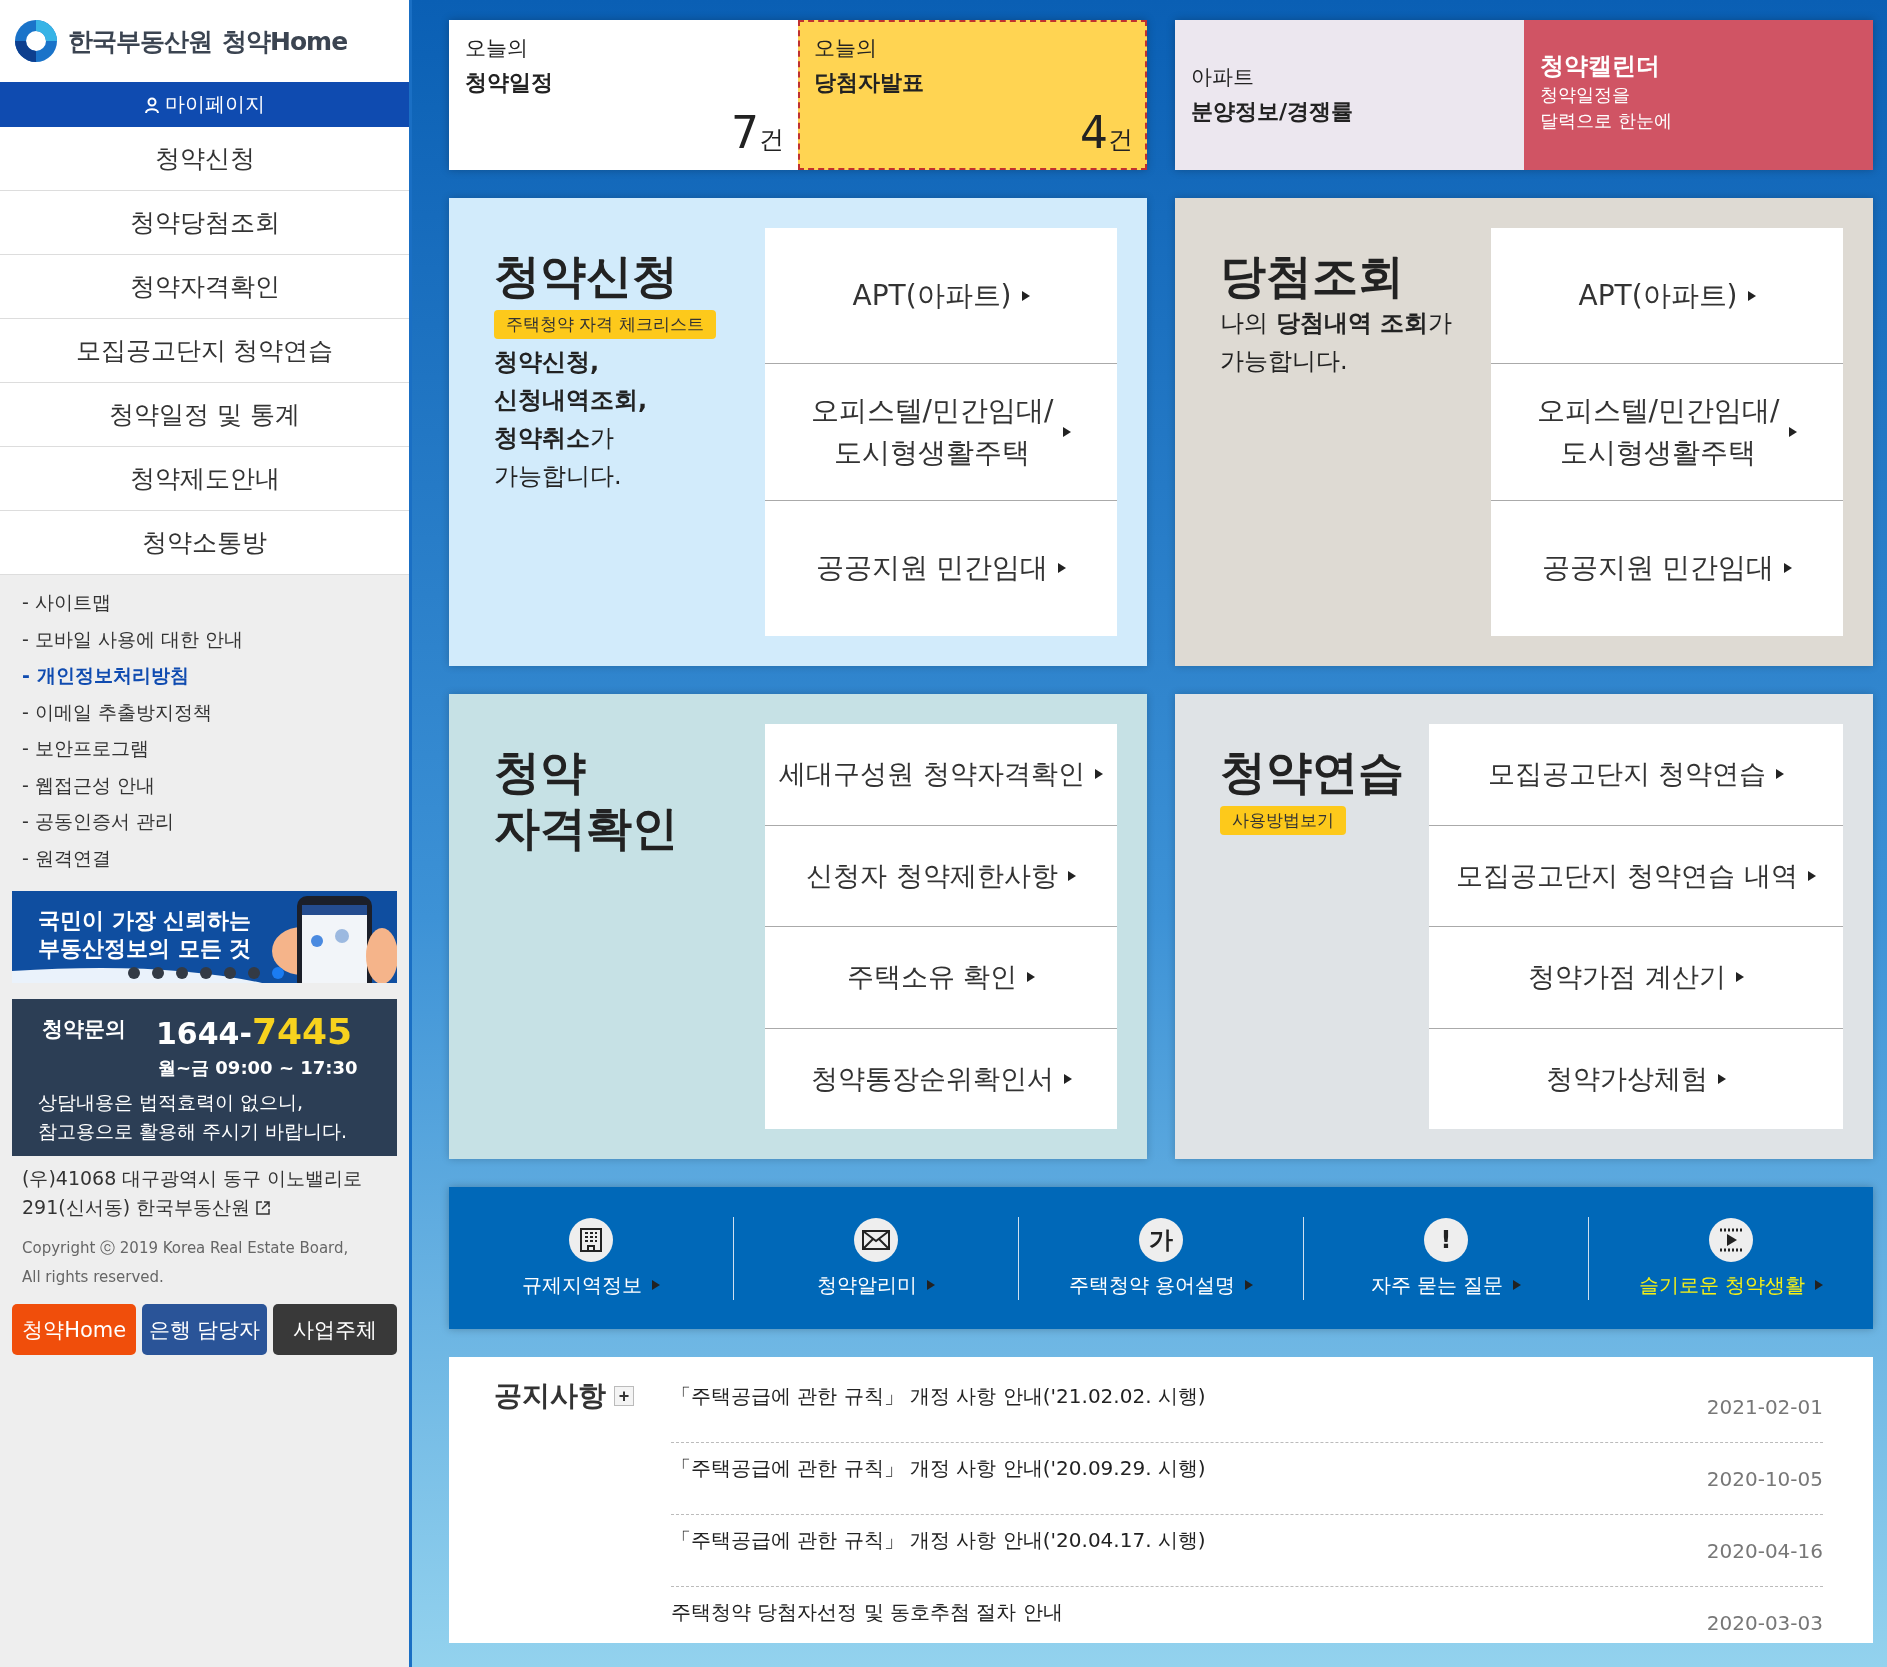  Describe the element at coordinates (1606, 121) in the screenshot. I see `tile-text: 달력으로 한눈에` at that location.